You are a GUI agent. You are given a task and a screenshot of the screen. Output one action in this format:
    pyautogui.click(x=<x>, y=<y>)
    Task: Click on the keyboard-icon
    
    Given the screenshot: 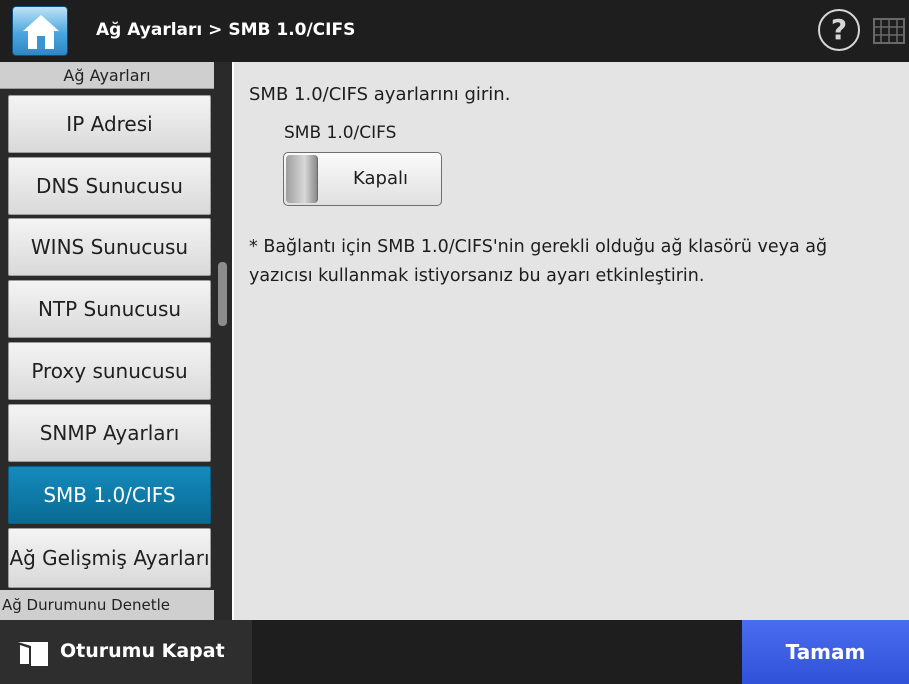 What is the action you would take?
    pyautogui.click(x=889, y=31)
    